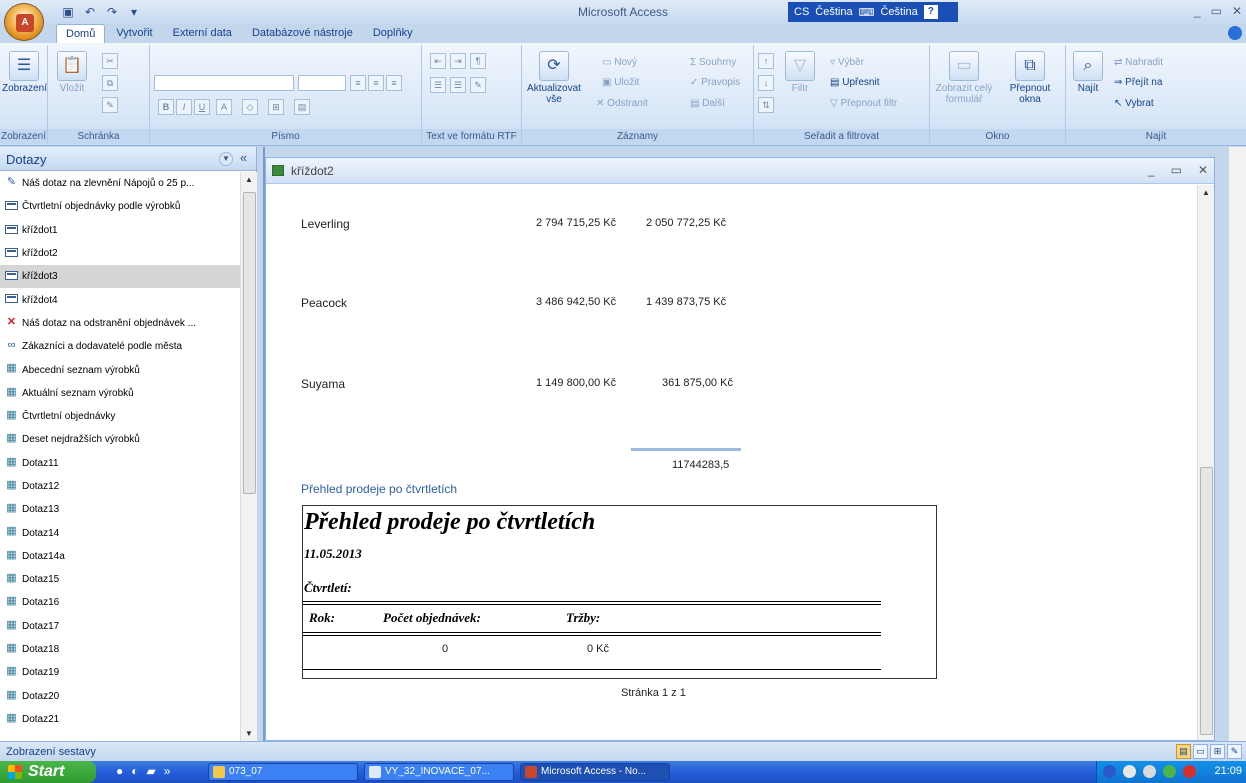 This screenshot has width=1246, height=783. I want to click on nav-header: Dotazy ▼ «, so click(128, 159).